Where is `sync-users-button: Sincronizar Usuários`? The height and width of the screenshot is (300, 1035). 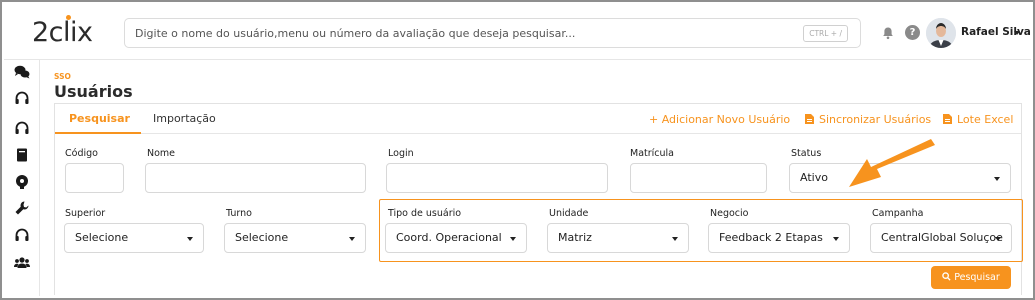
sync-users-button: Sincronizar Usuários is located at coordinates (868, 119).